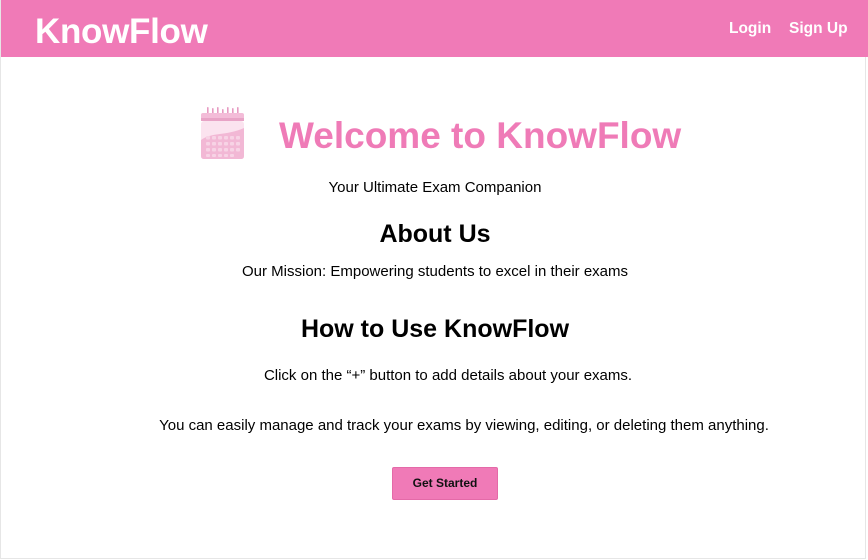 Image resolution: width=868 pixels, height=560 pixels. What do you see at coordinates (435, 329) in the screenshot?
I see `how-to-heading: How to Use KnowFlow` at bounding box center [435, 329].